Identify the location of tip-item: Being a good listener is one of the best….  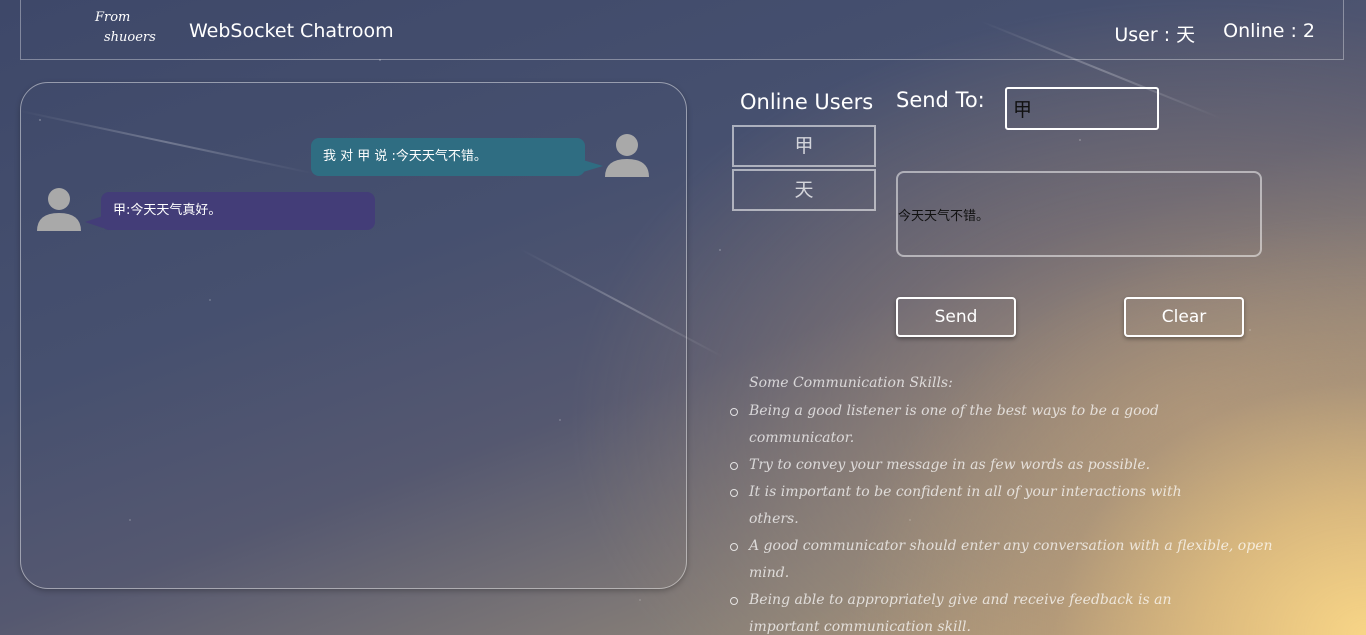
(979, 425).